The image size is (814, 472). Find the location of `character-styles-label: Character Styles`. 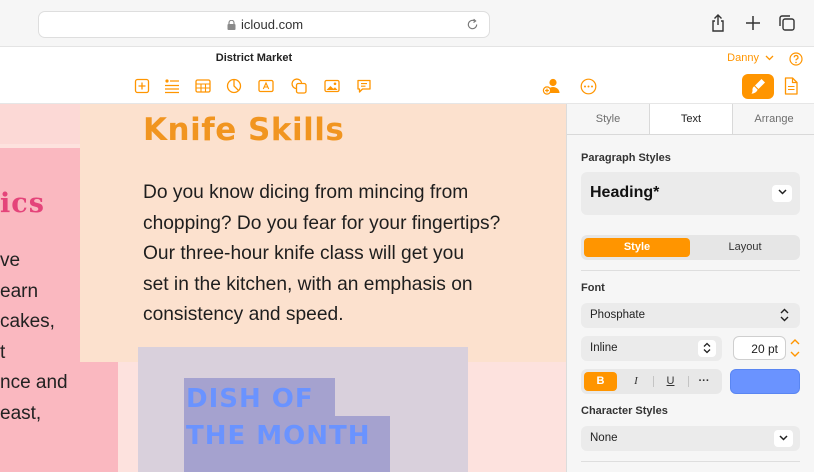

character-styles-label: Character Styles is located at coordinates (624, 411).